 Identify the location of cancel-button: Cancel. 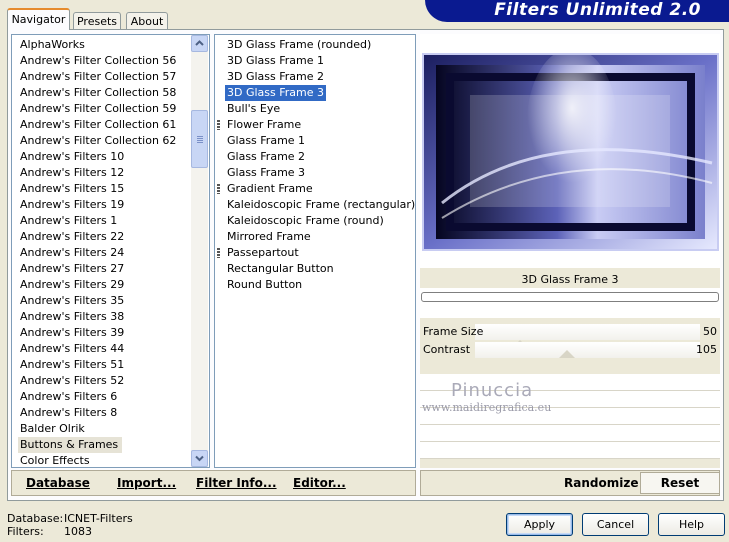
(615, 524).